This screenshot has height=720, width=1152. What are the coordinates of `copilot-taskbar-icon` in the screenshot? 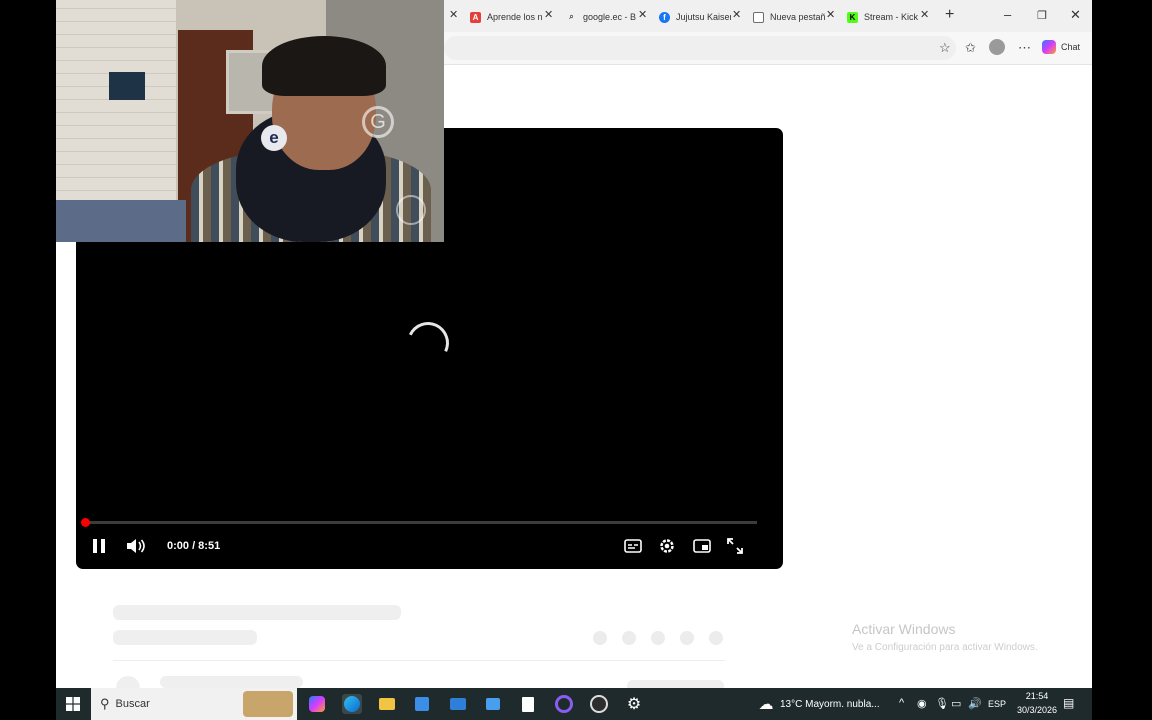 It's located at (317, 704).